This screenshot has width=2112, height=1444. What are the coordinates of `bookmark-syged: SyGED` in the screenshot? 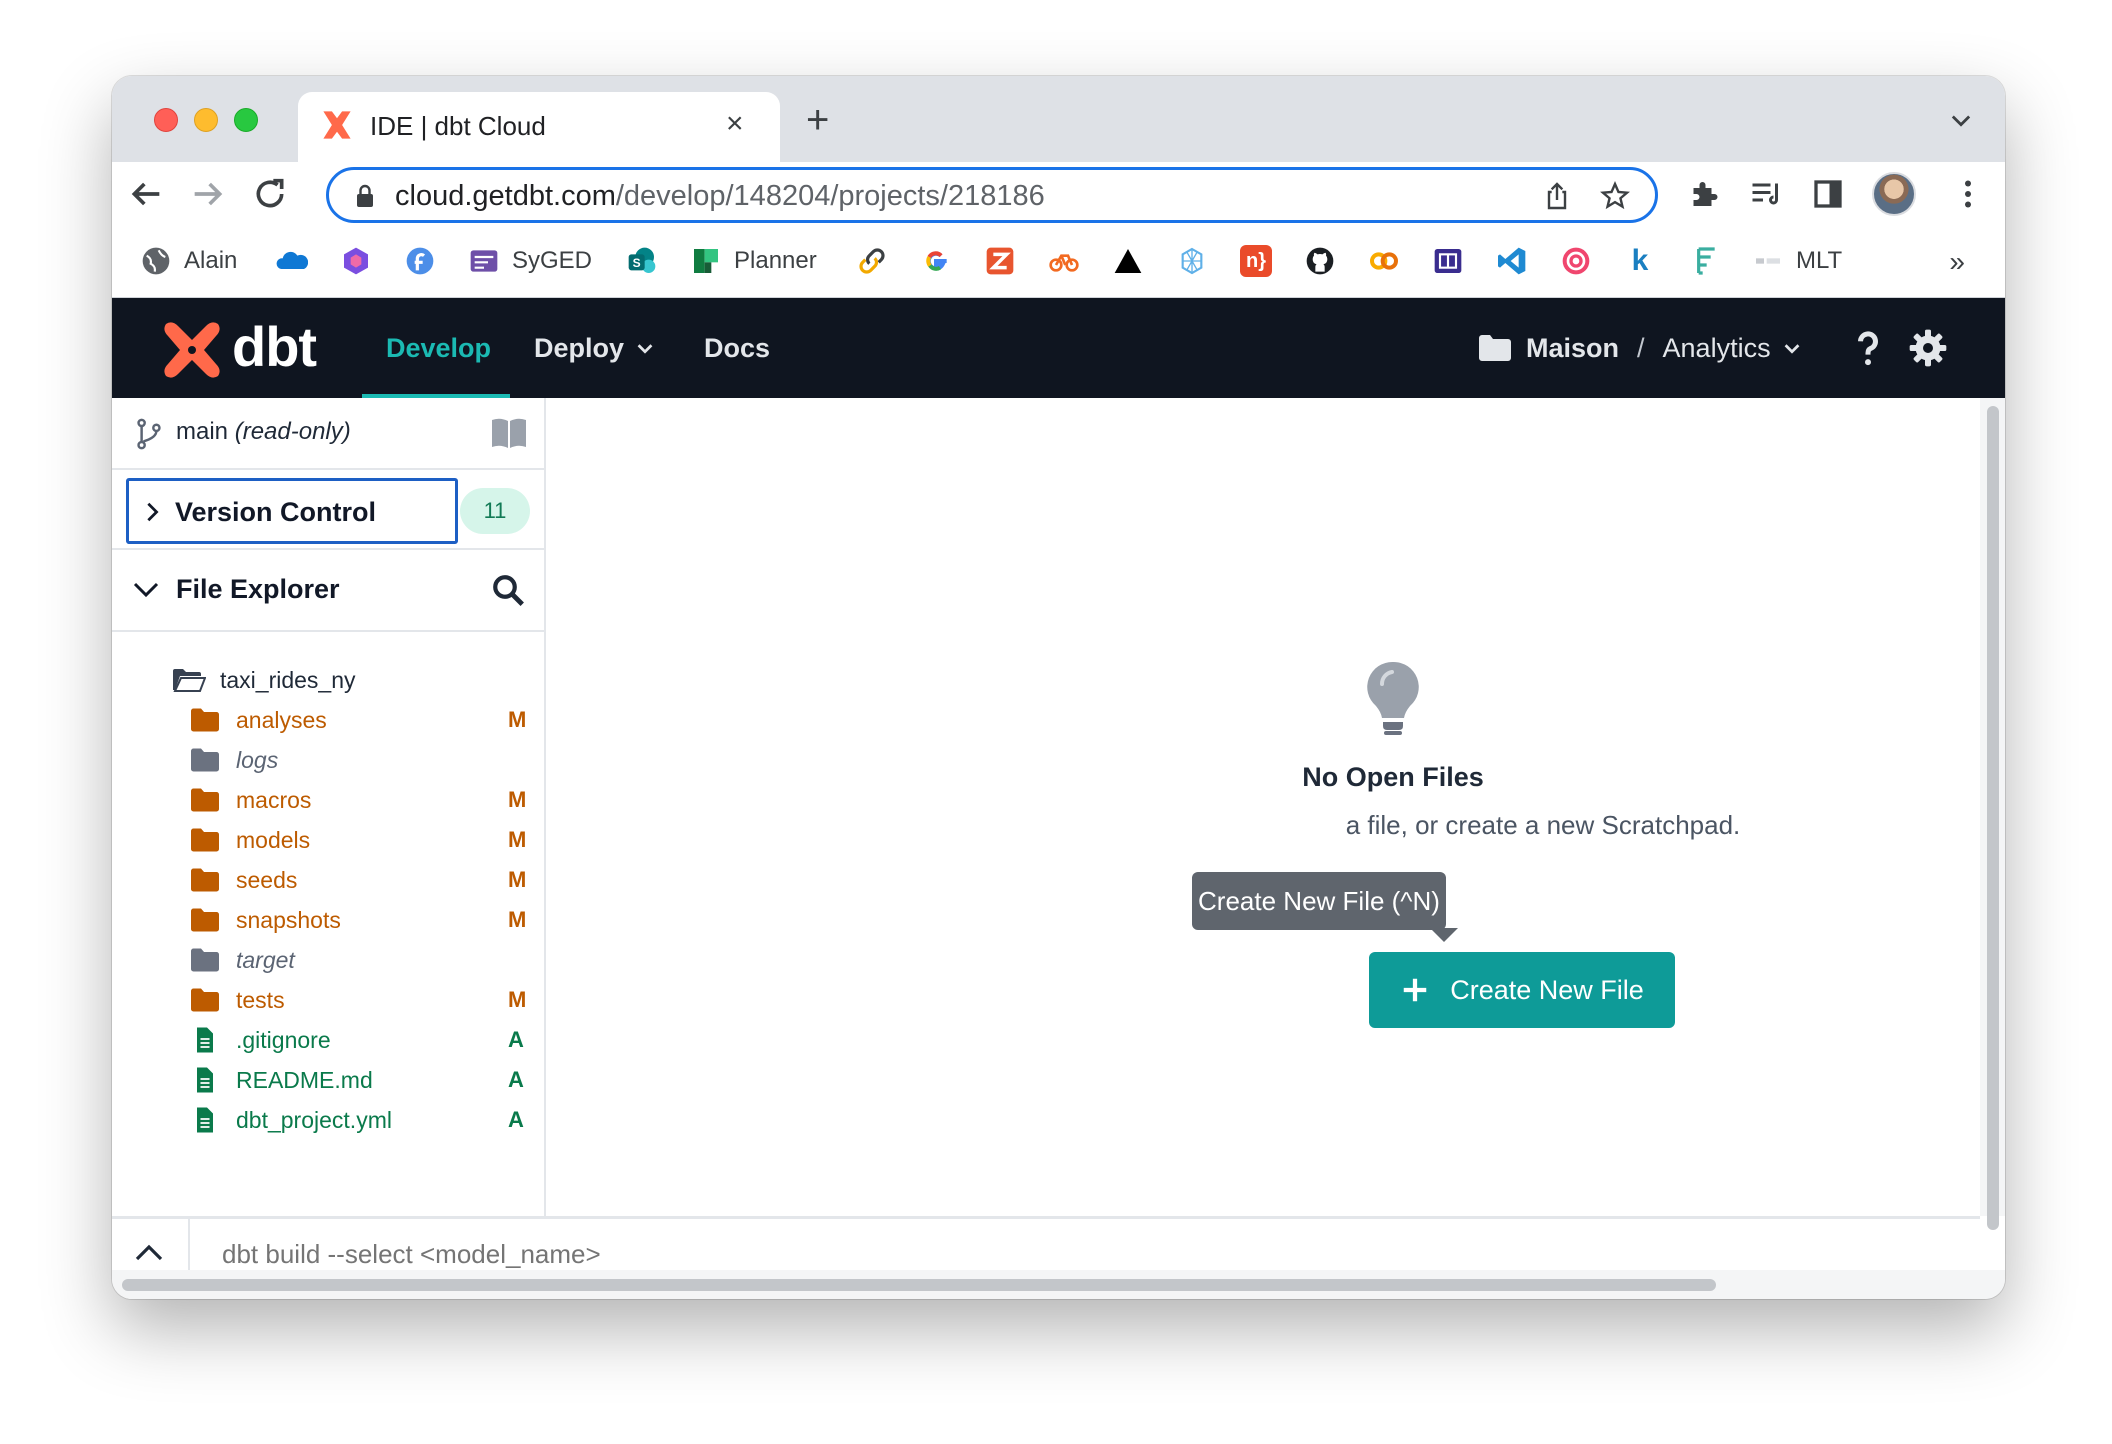 It's located at (530, 261).